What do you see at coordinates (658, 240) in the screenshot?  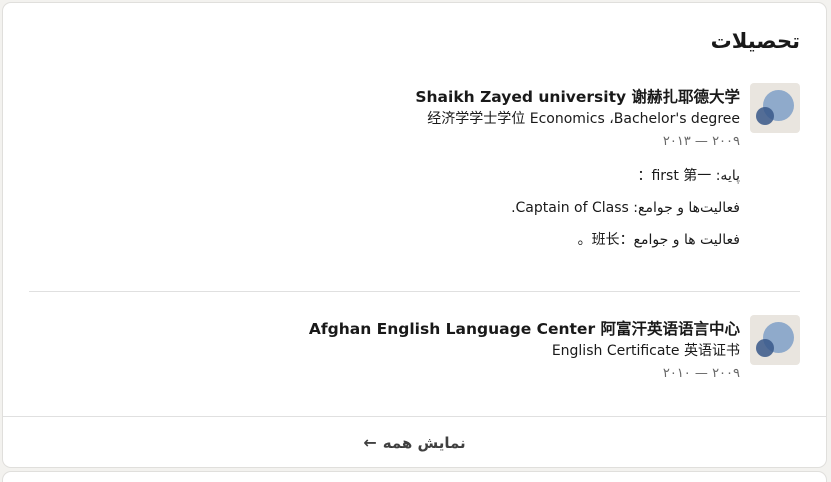 I see `activities-text-zh: فعالیت ها و جوامع：班长。` at bounding box center [658, 240].